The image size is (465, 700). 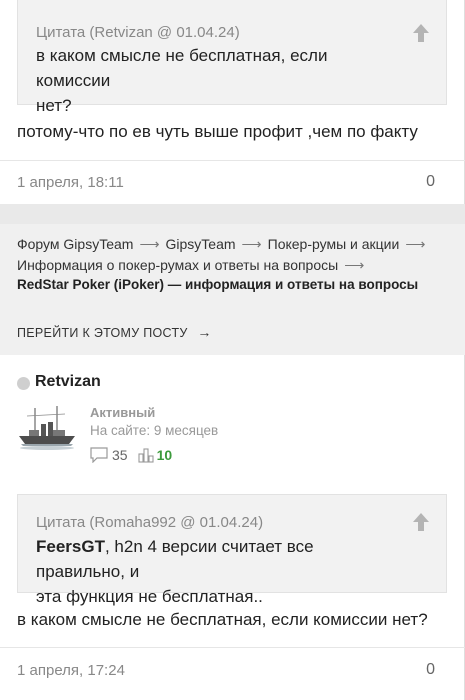 I want to click on breadcrumb-poker-rooms: Покер-румы и акции, so click(x=334, y=244).